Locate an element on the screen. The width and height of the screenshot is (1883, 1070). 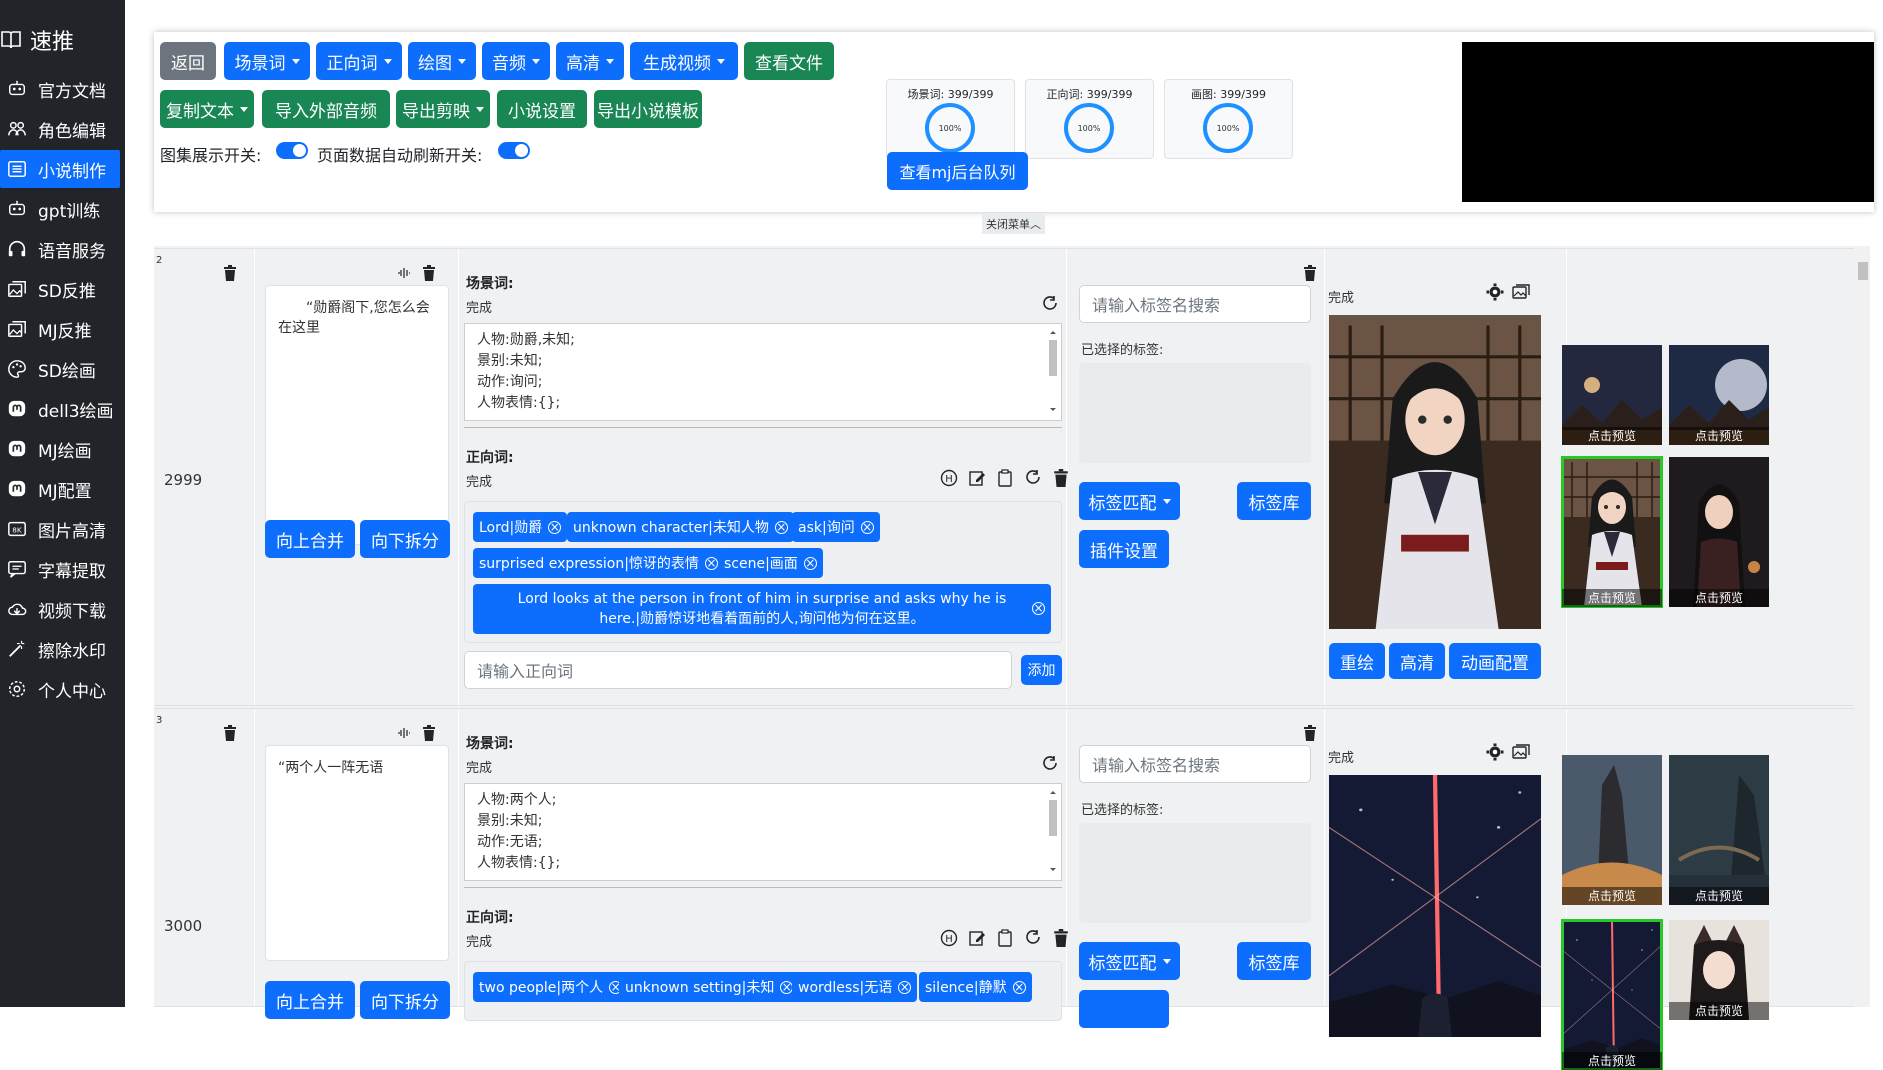
sidebar-item-1: 角色编辑 is located at coordinates (60, 129).